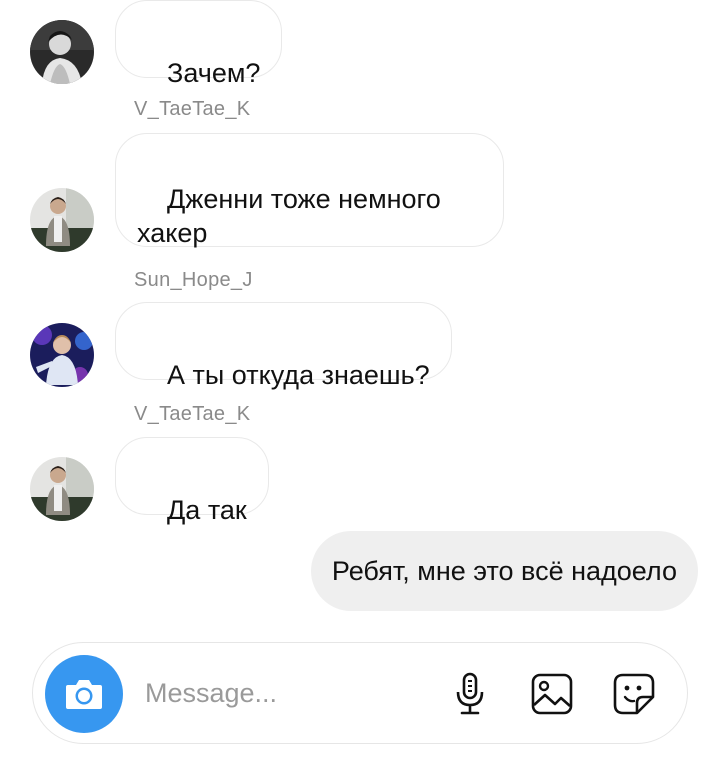  What do you see at coordinates (283, 346) in the screenshot?
I see `message-bubble: А ты откуда знаешь?` at bounding box center [283, 346].